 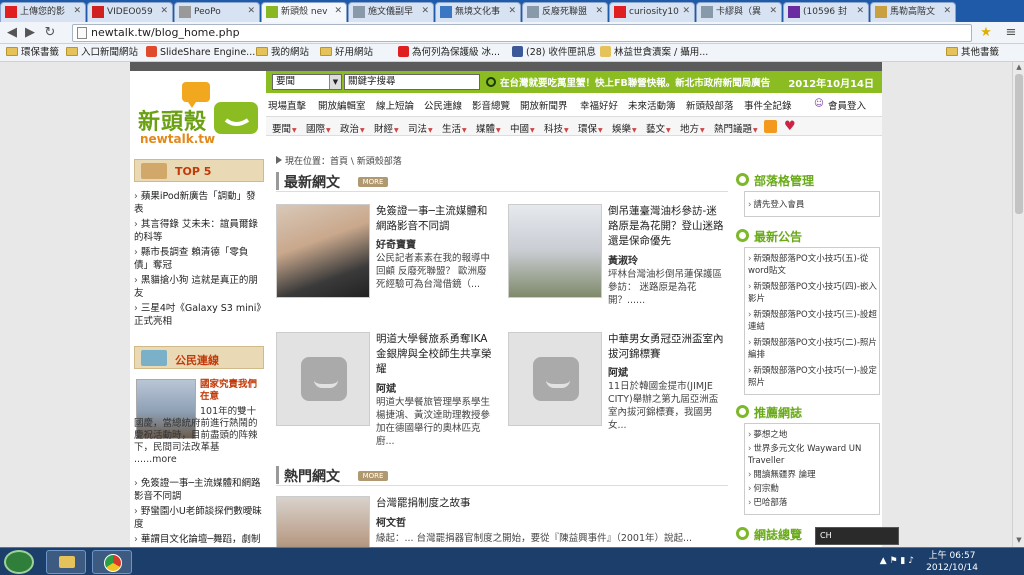 I want to click on list-item: › 閱讀無疆界 論理, so click(x=813, y=475).